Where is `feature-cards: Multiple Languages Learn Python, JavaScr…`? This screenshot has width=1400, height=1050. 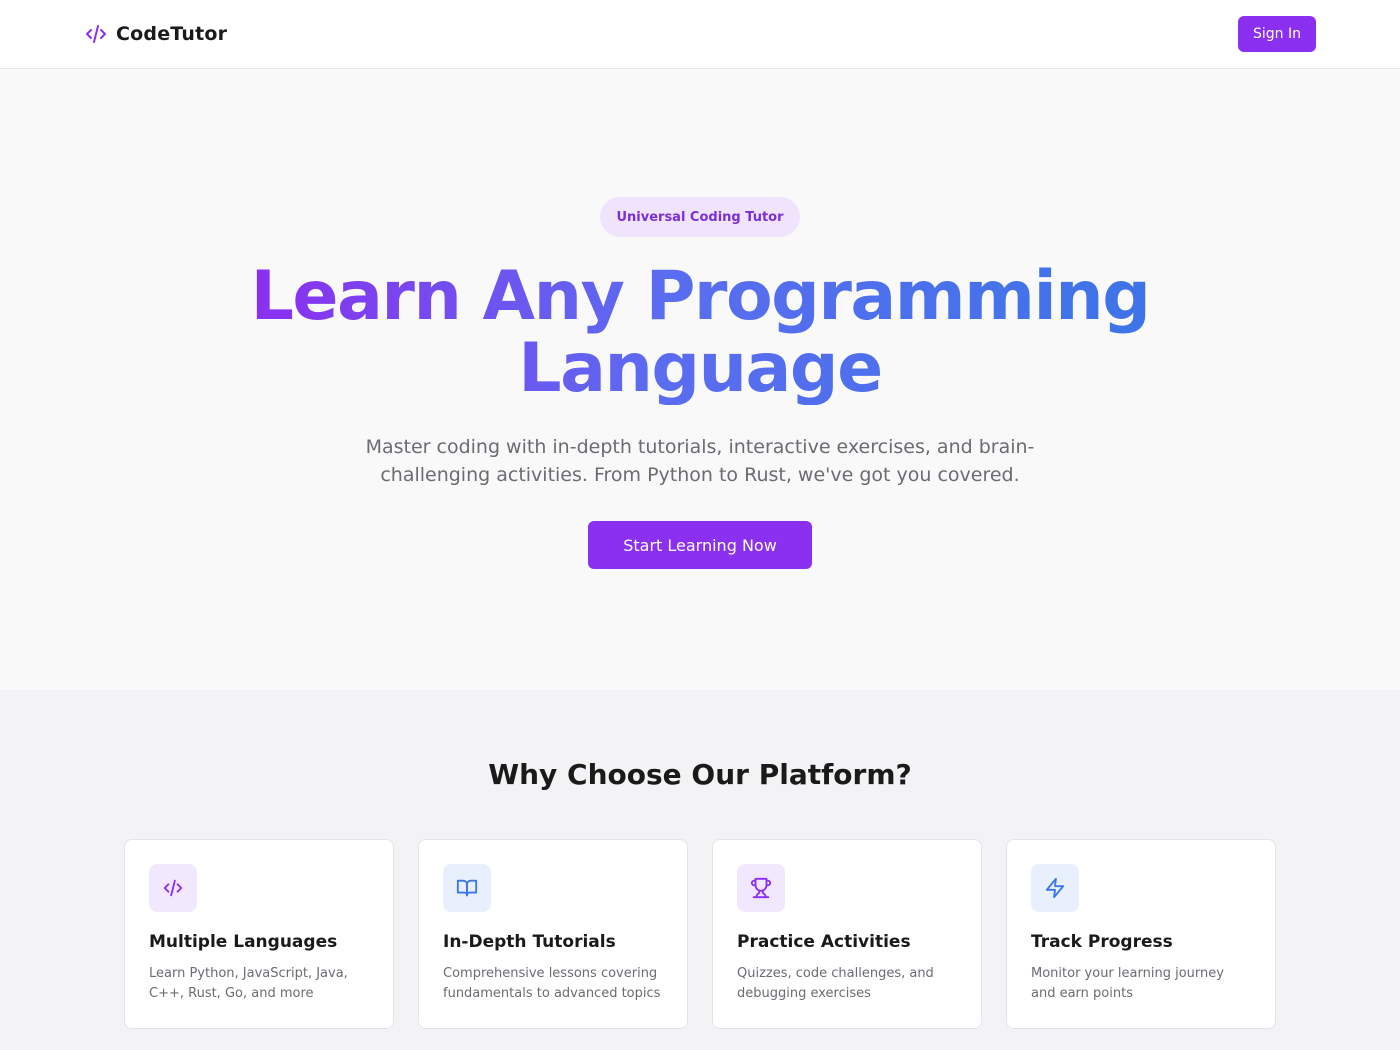
feature-cards: Multiple Languages Learn Python, JavaScr… is located at coordinates (700, 934).